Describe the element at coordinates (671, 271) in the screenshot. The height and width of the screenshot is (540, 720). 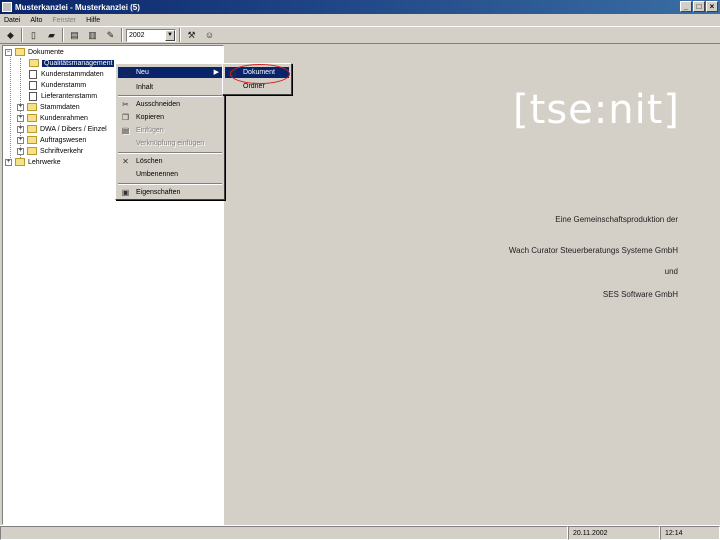
I see `credit-line-3: und` at that location.